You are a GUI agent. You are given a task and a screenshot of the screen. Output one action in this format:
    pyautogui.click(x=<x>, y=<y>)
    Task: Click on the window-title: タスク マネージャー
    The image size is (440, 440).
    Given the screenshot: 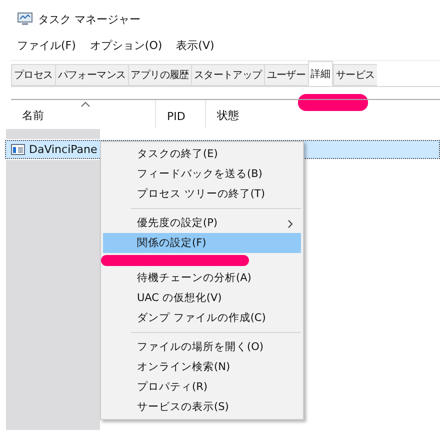 What is the action you would take?
    pyautogui.click(x=89, y=19)
    